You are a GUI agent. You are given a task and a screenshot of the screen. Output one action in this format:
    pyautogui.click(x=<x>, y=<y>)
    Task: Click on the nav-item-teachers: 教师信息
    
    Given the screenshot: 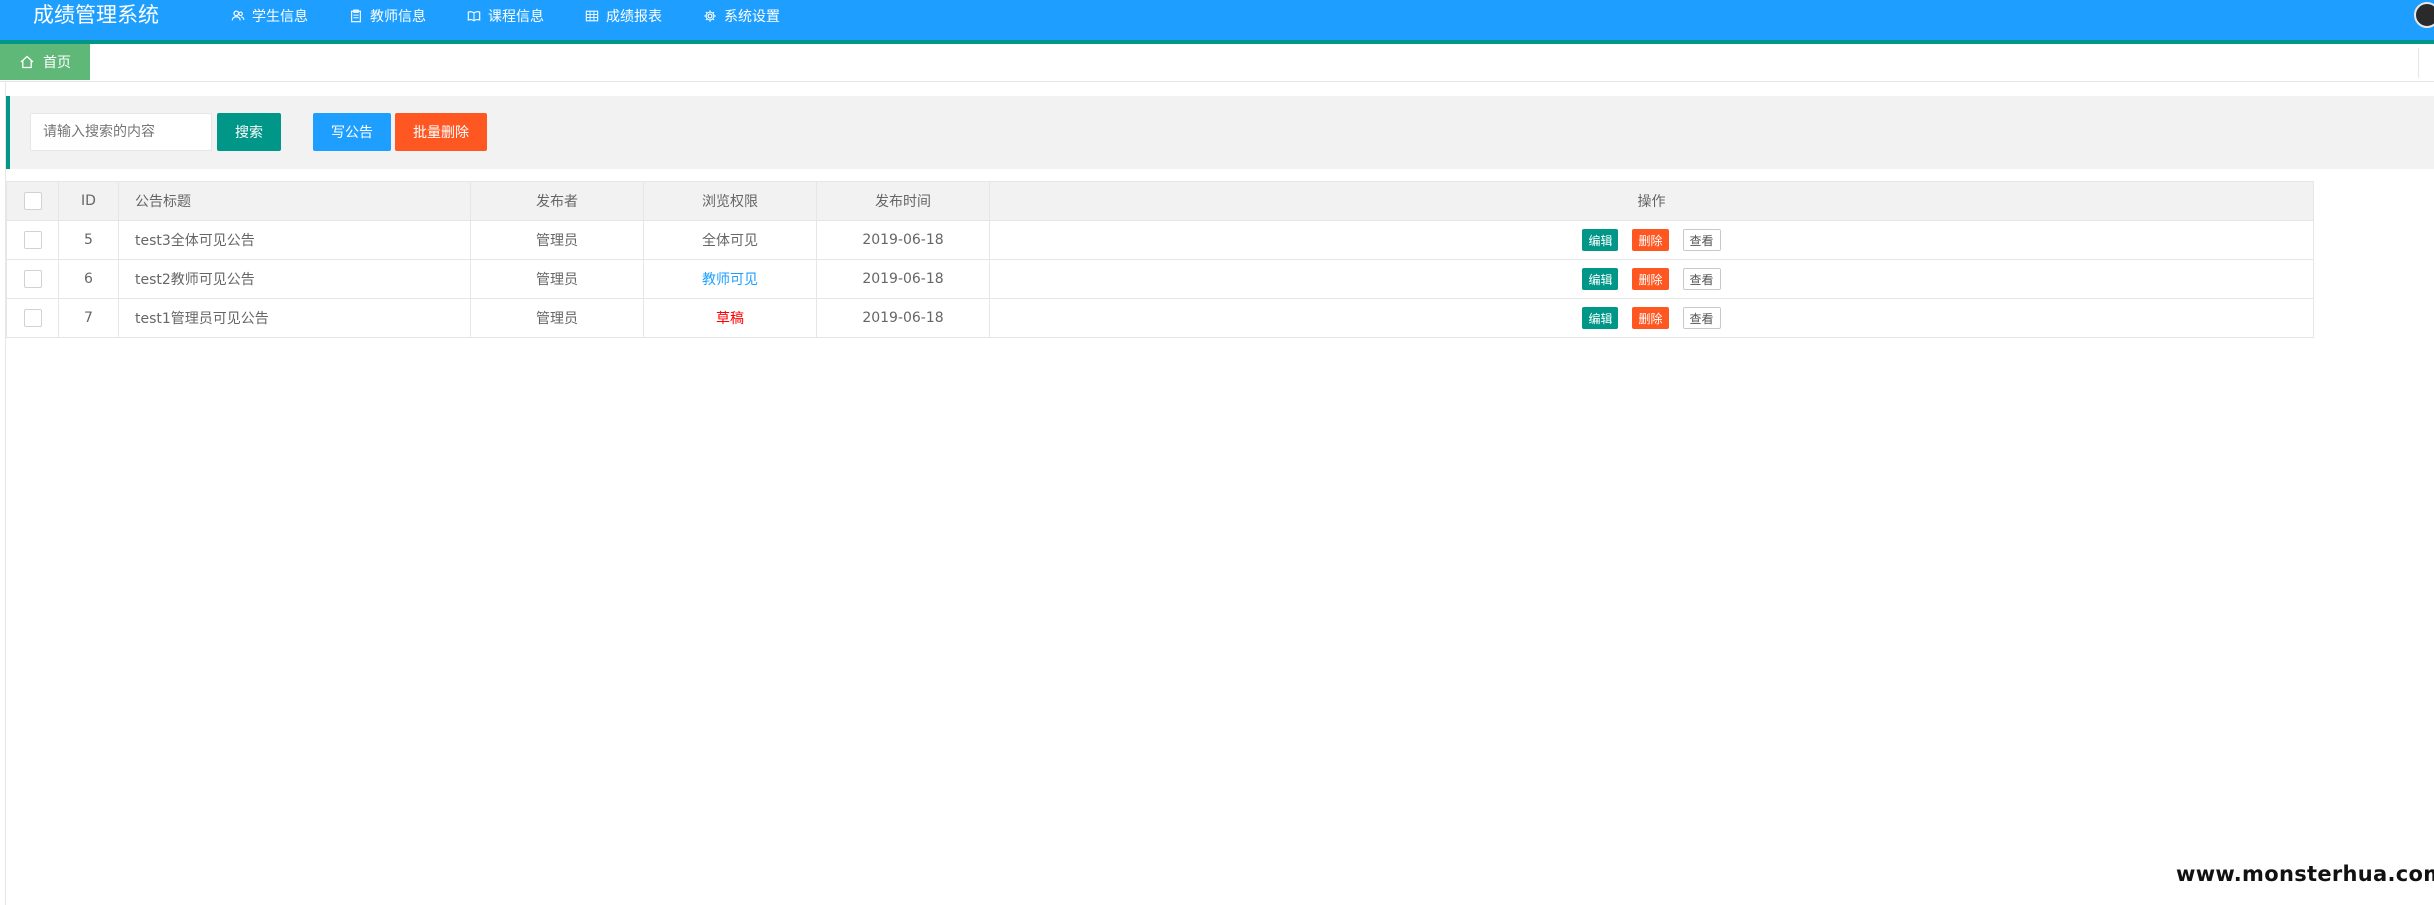 What is the action you would take?
    pyautogui.click(x=387, y=16)
    